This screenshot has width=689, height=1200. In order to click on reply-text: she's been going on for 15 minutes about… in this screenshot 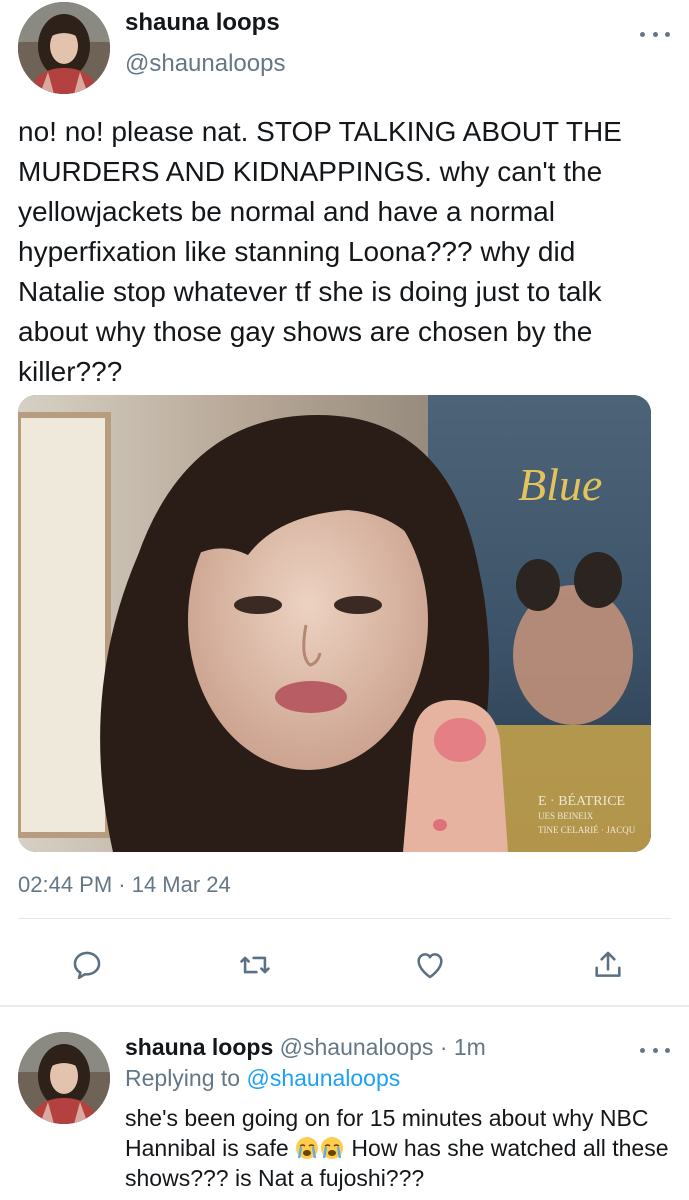, I will do `click(397, 1148)`.